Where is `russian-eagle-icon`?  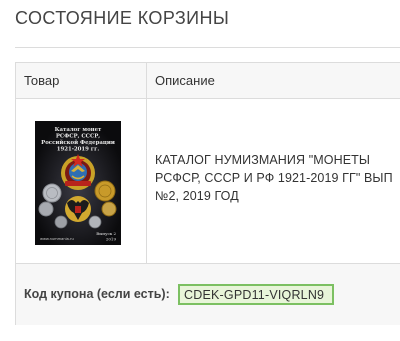 russian-eagle-icon is located at coordinates (78, 209).